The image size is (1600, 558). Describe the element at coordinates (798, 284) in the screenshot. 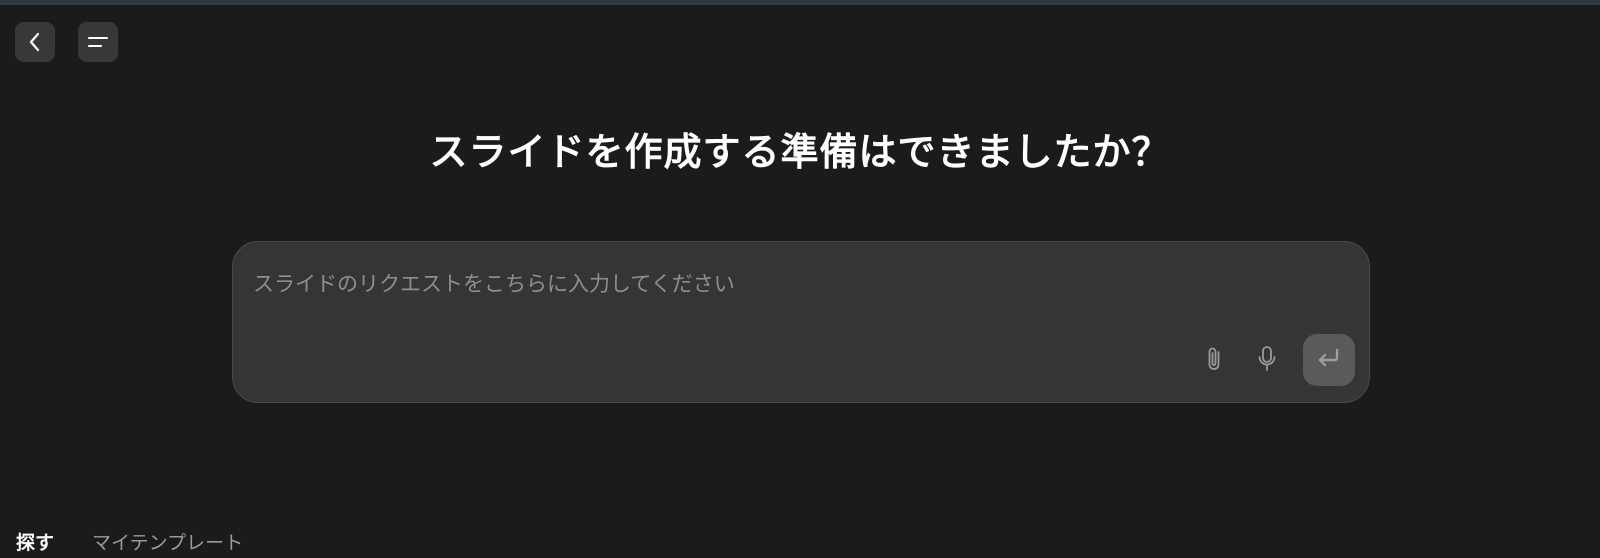

I see `prompt-input` at that location.